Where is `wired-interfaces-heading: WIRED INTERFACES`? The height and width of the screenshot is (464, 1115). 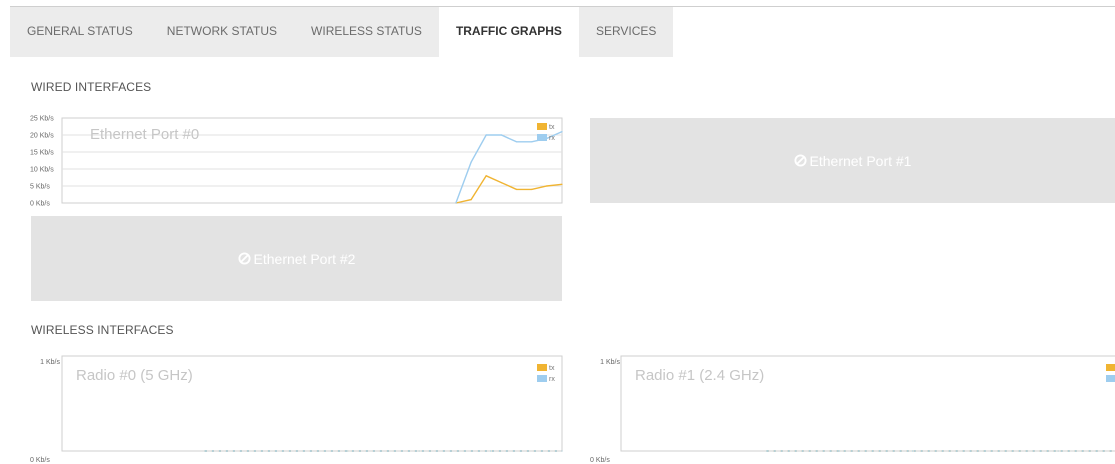
wired-interfaces-heading: WIRED INTERFACES is located at coordinates (91, 87).